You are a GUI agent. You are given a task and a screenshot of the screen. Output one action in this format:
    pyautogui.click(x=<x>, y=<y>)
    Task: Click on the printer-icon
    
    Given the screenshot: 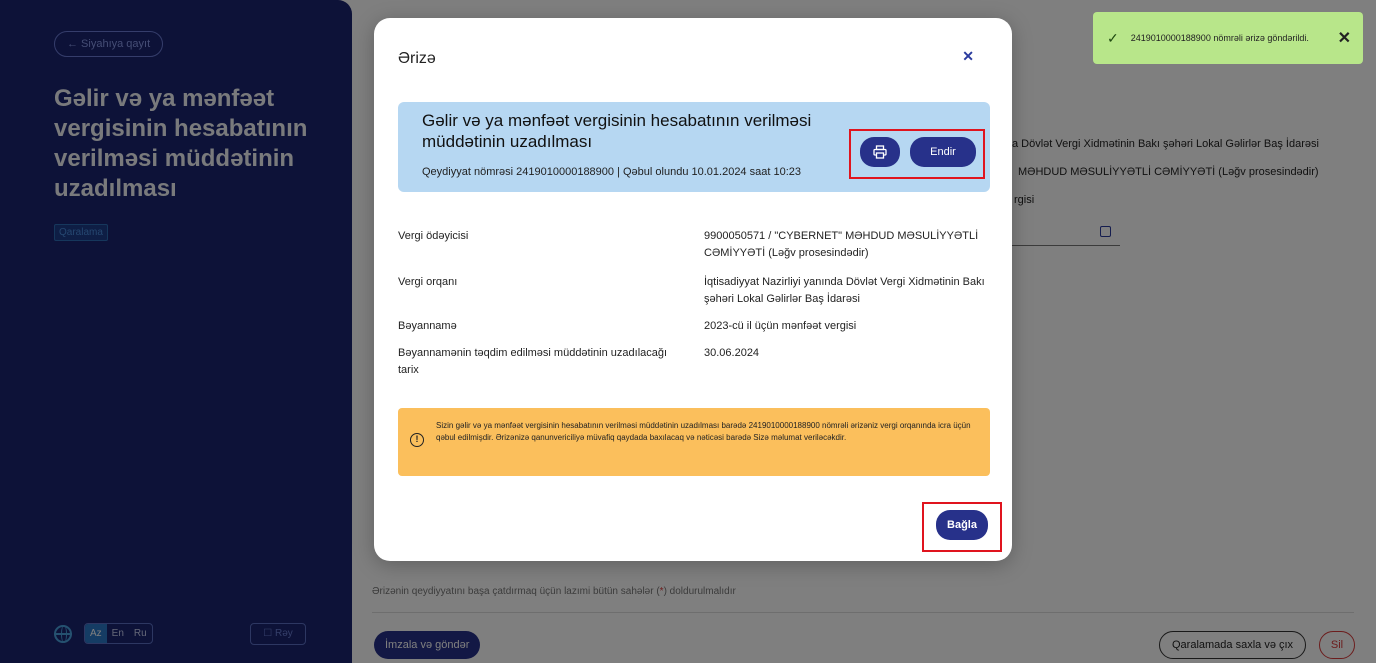 What is the action you would take?
    pyautogui.click(x=880, y=152)
    